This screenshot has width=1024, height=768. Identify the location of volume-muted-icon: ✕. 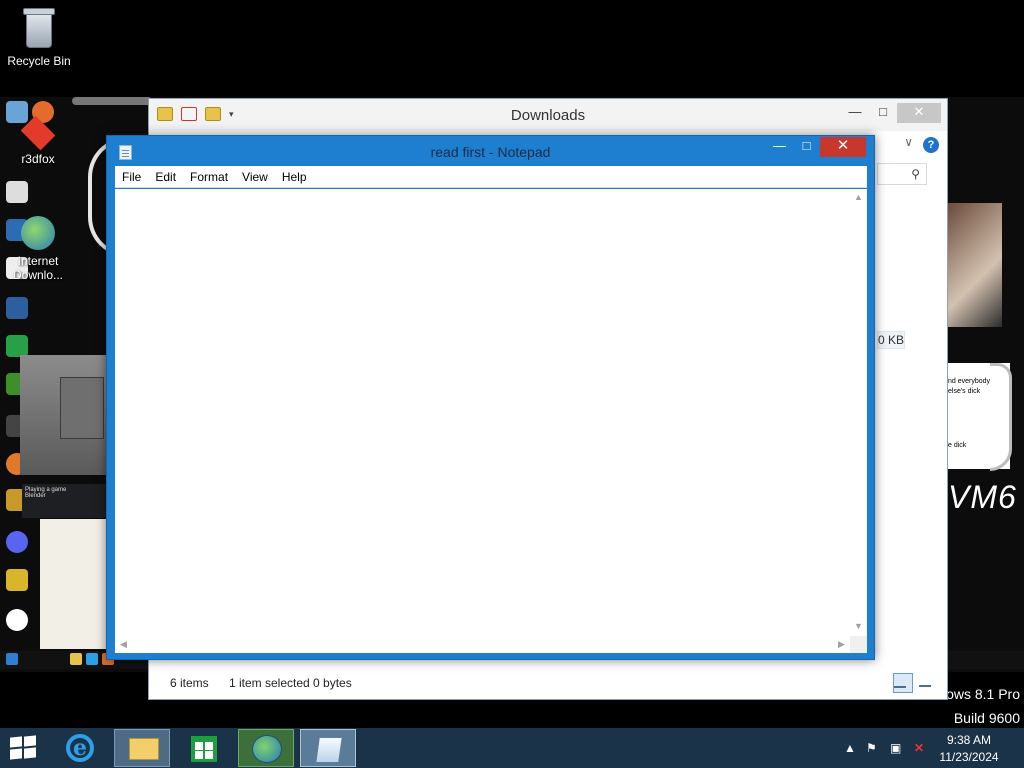
(919, 748).